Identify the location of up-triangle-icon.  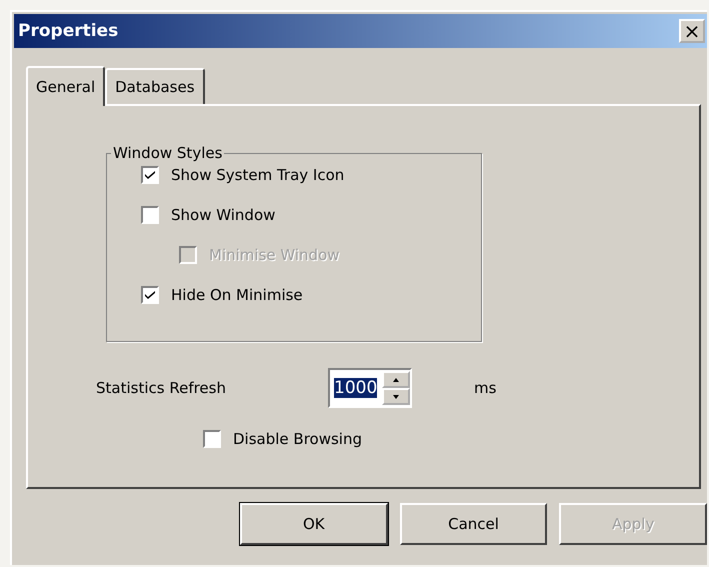
(396, 380).